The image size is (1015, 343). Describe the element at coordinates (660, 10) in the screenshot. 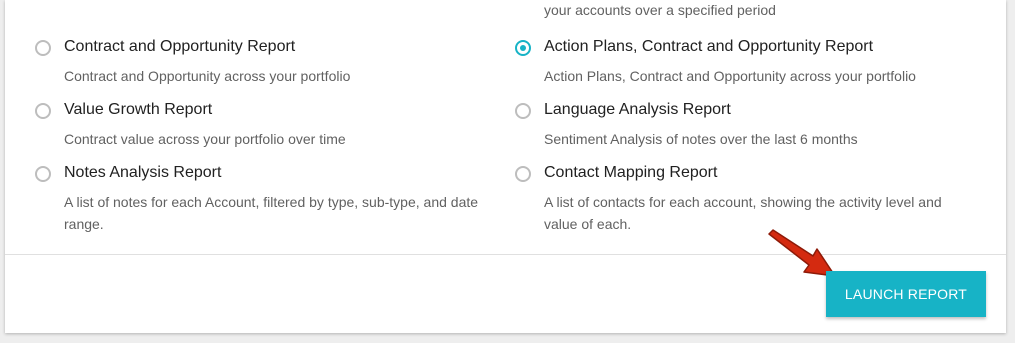

I see `report-description: your accounts over a specified period` at that location.